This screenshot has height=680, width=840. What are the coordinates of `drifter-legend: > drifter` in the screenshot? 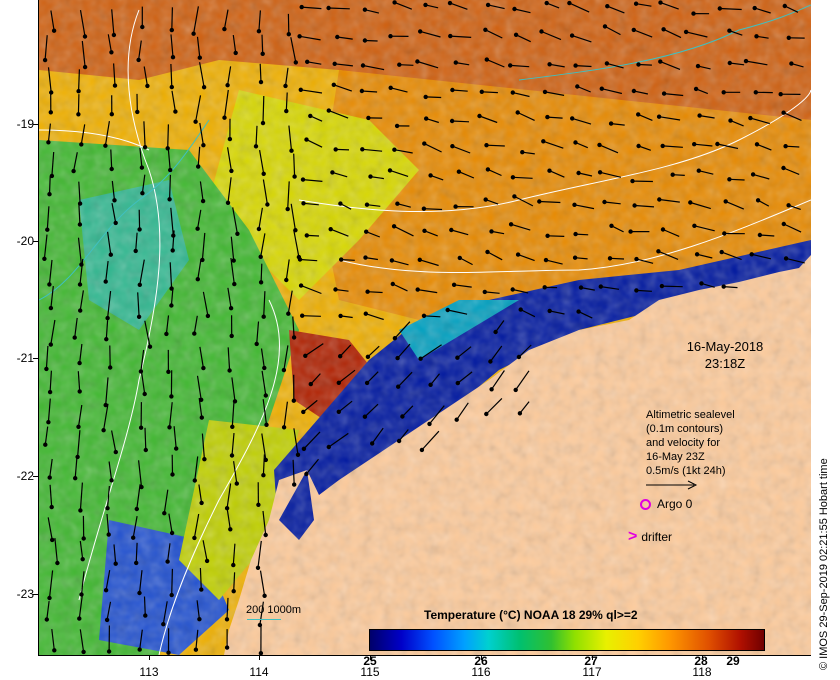 It's located at (650, 537).